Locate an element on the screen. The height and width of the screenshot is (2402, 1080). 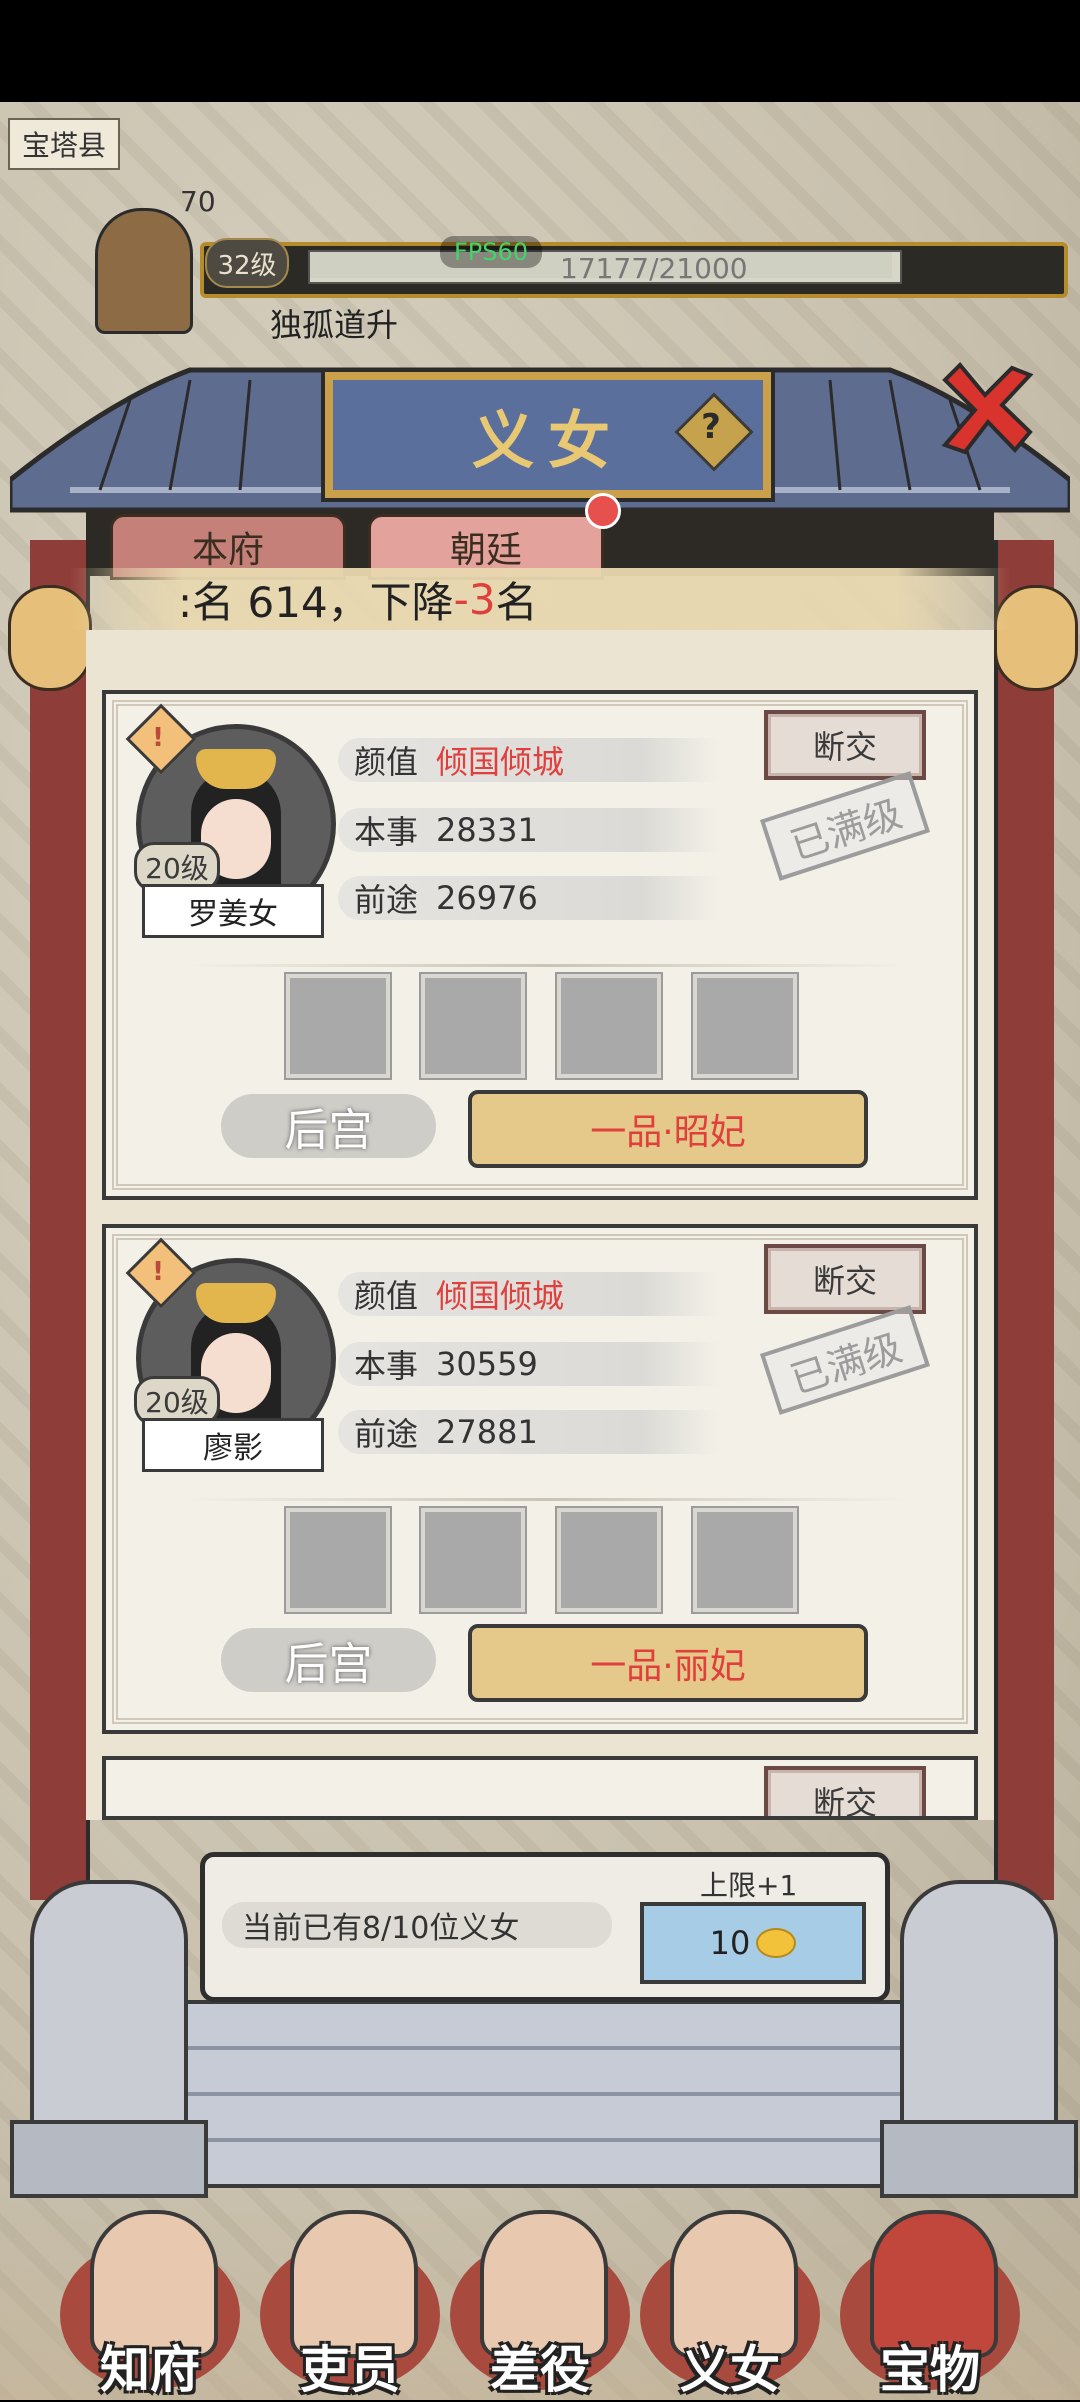
rank-prefix: :名 614，下降 is located at coordinates (316, 602).